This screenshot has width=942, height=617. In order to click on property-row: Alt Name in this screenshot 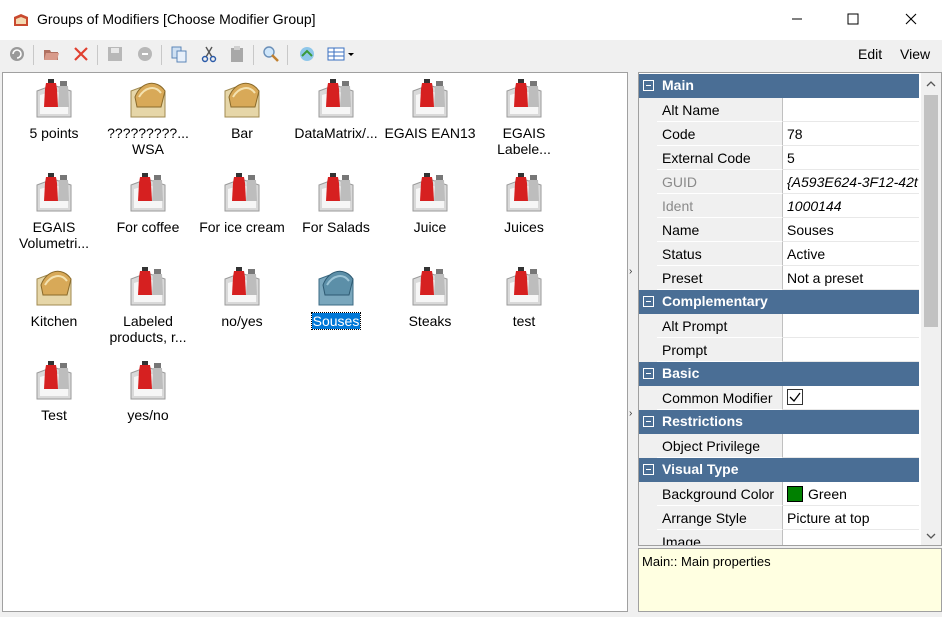, I will do `click(779, 110)`.